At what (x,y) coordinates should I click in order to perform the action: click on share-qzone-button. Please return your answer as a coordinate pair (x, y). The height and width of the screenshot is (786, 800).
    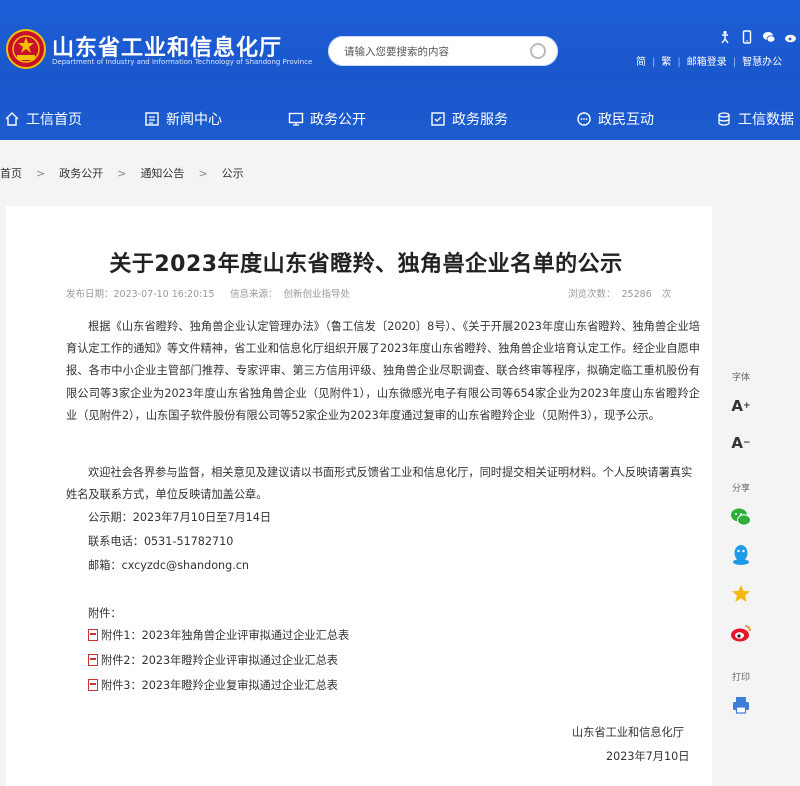
    Looking at the image, I should click on (741, 594).